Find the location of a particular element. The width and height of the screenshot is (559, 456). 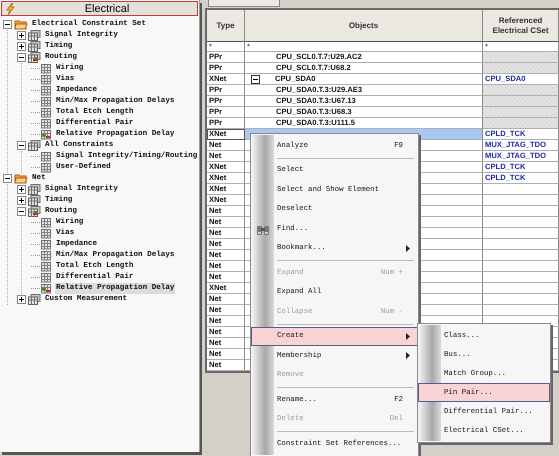

column-header: Referenced Electrical CSet is located at coordinates (521, 26).